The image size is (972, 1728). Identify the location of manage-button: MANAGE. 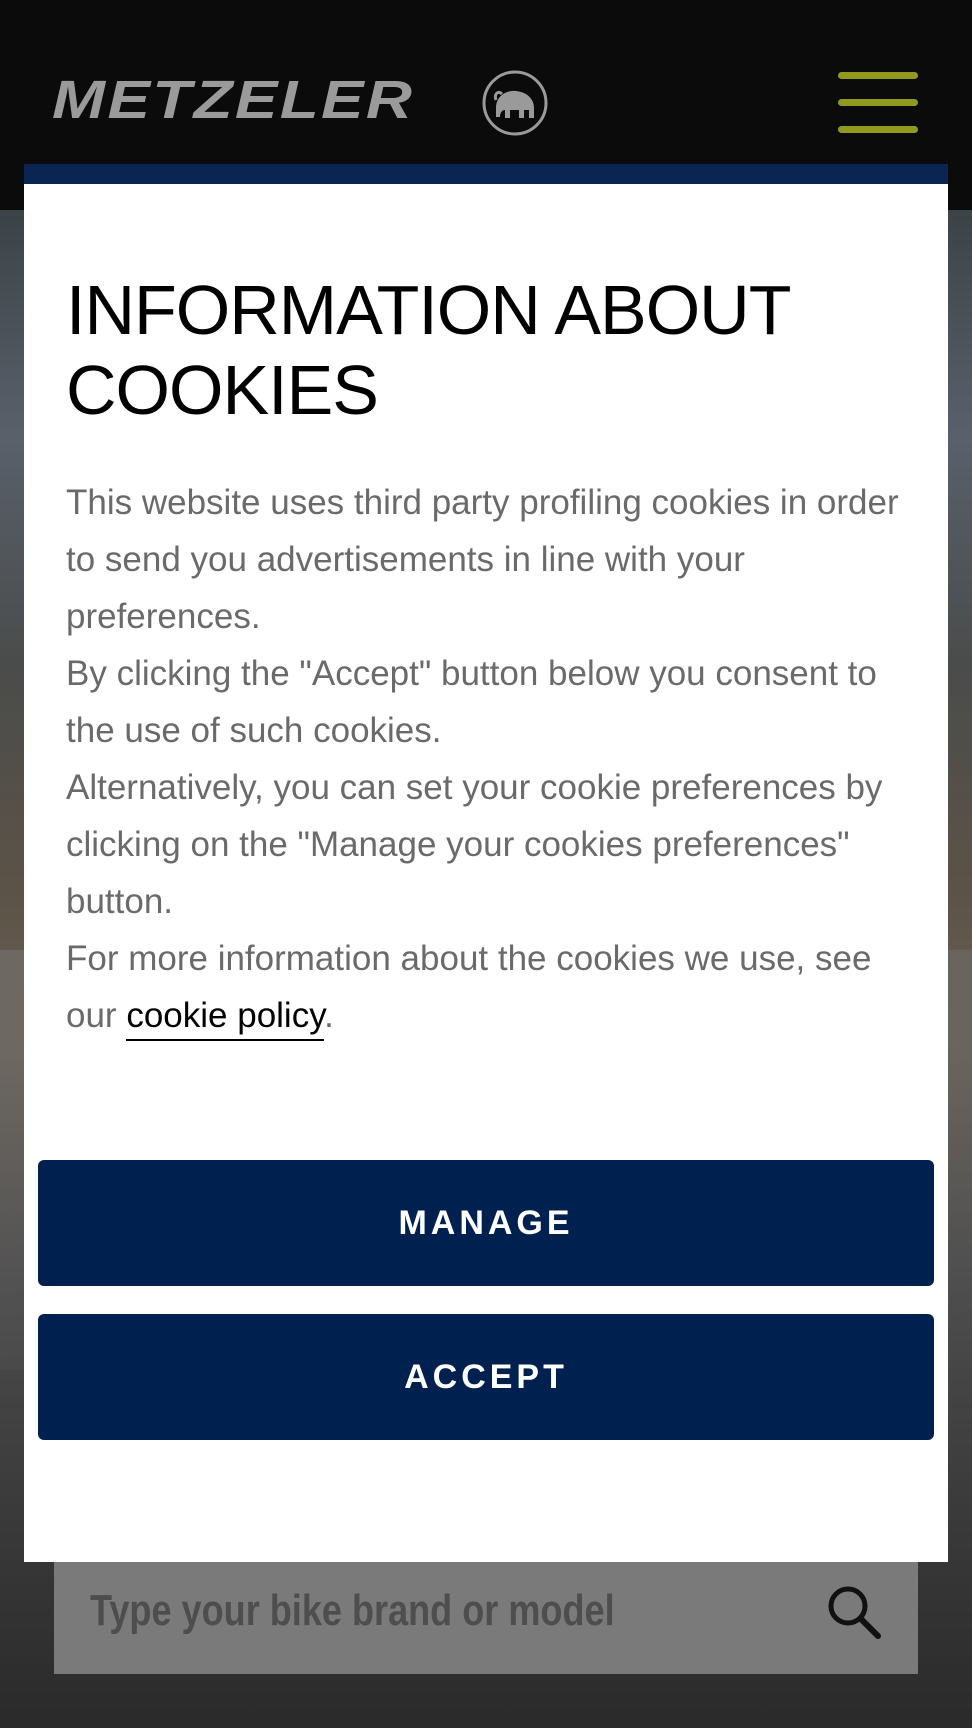
(486, 1223).